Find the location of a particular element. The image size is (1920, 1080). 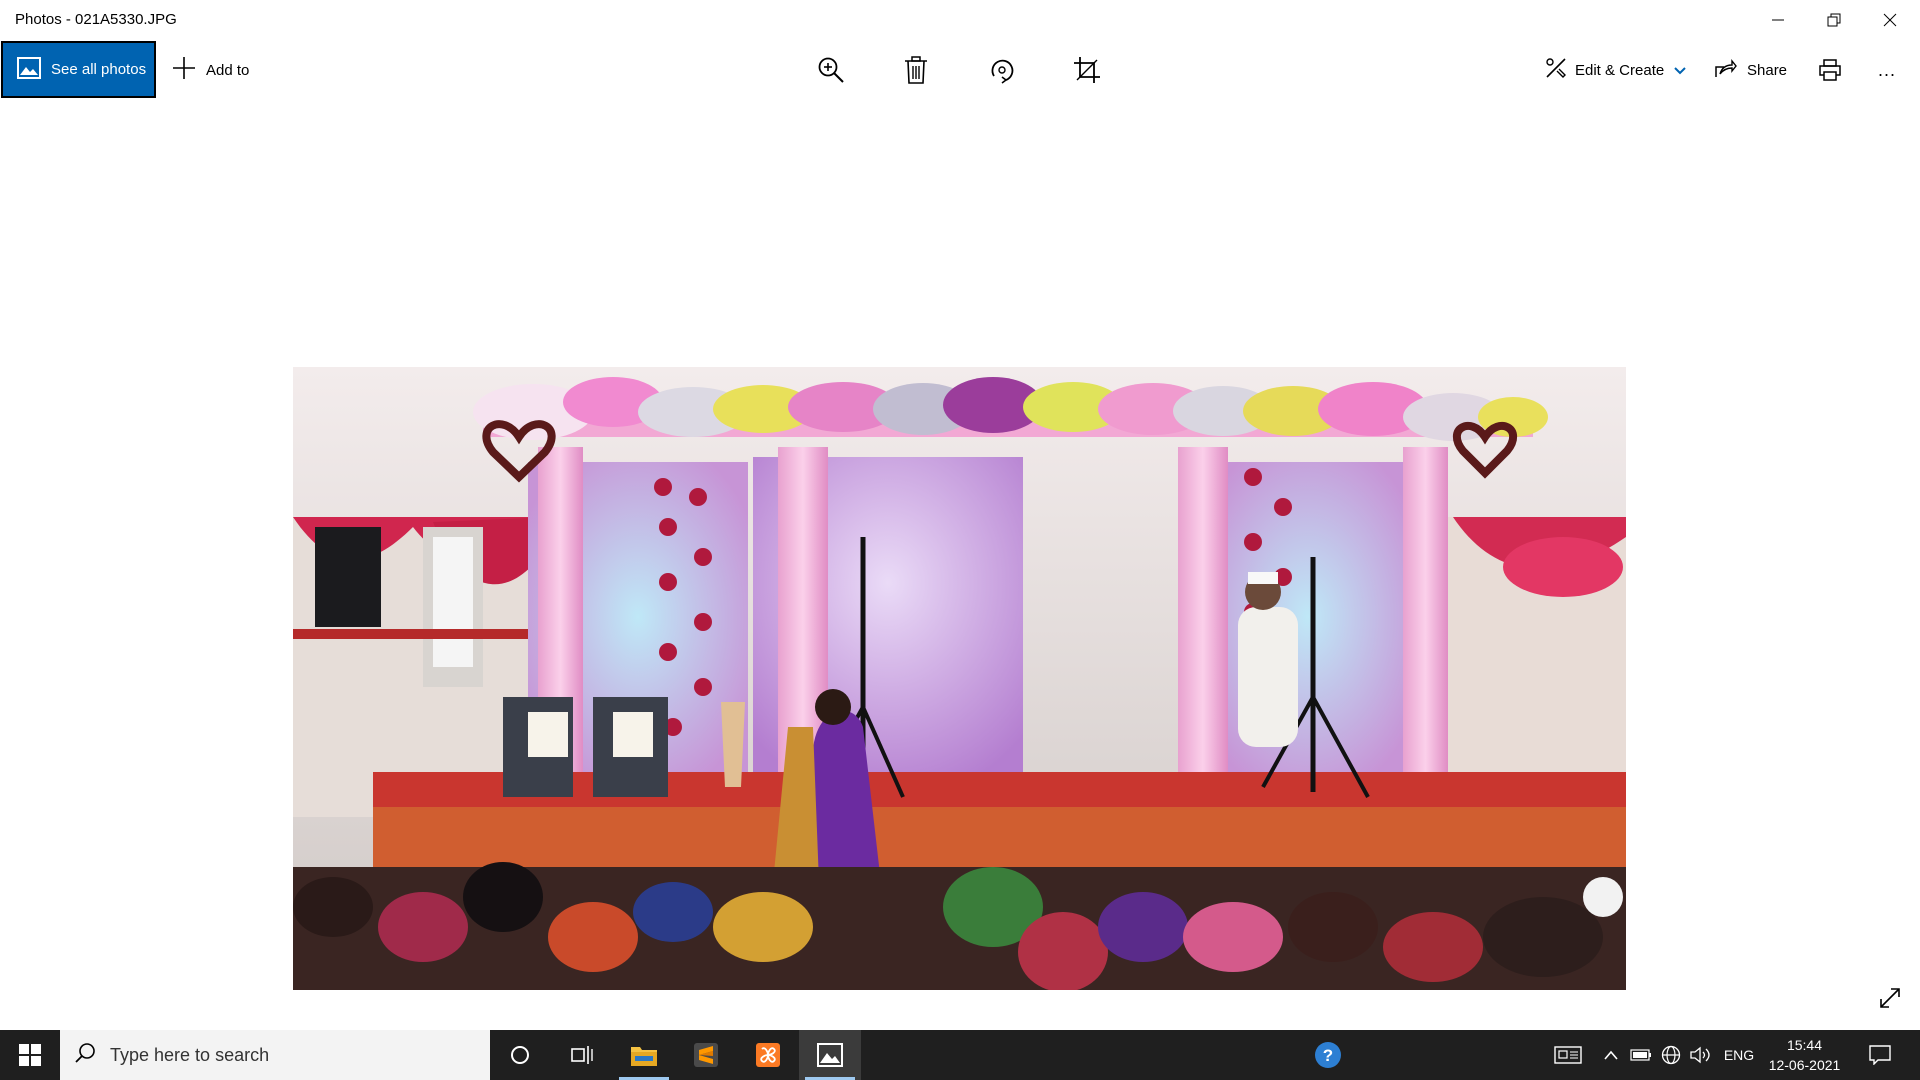

network-button is located at coordinates (1671, 1055).